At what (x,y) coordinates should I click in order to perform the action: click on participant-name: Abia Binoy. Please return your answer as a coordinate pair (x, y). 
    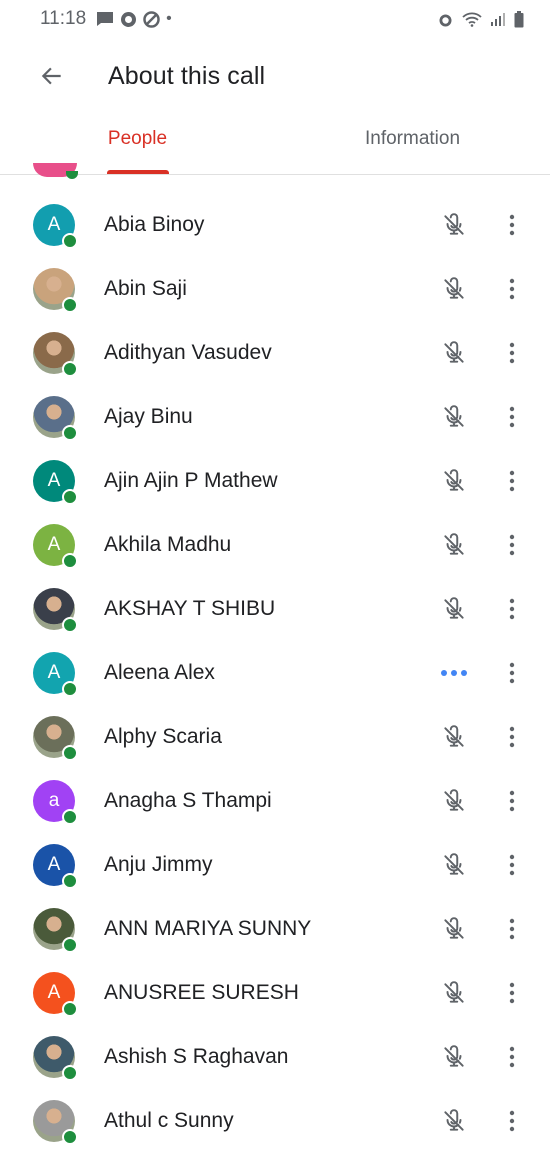
    Looking at the image, I should click on (154, 224).